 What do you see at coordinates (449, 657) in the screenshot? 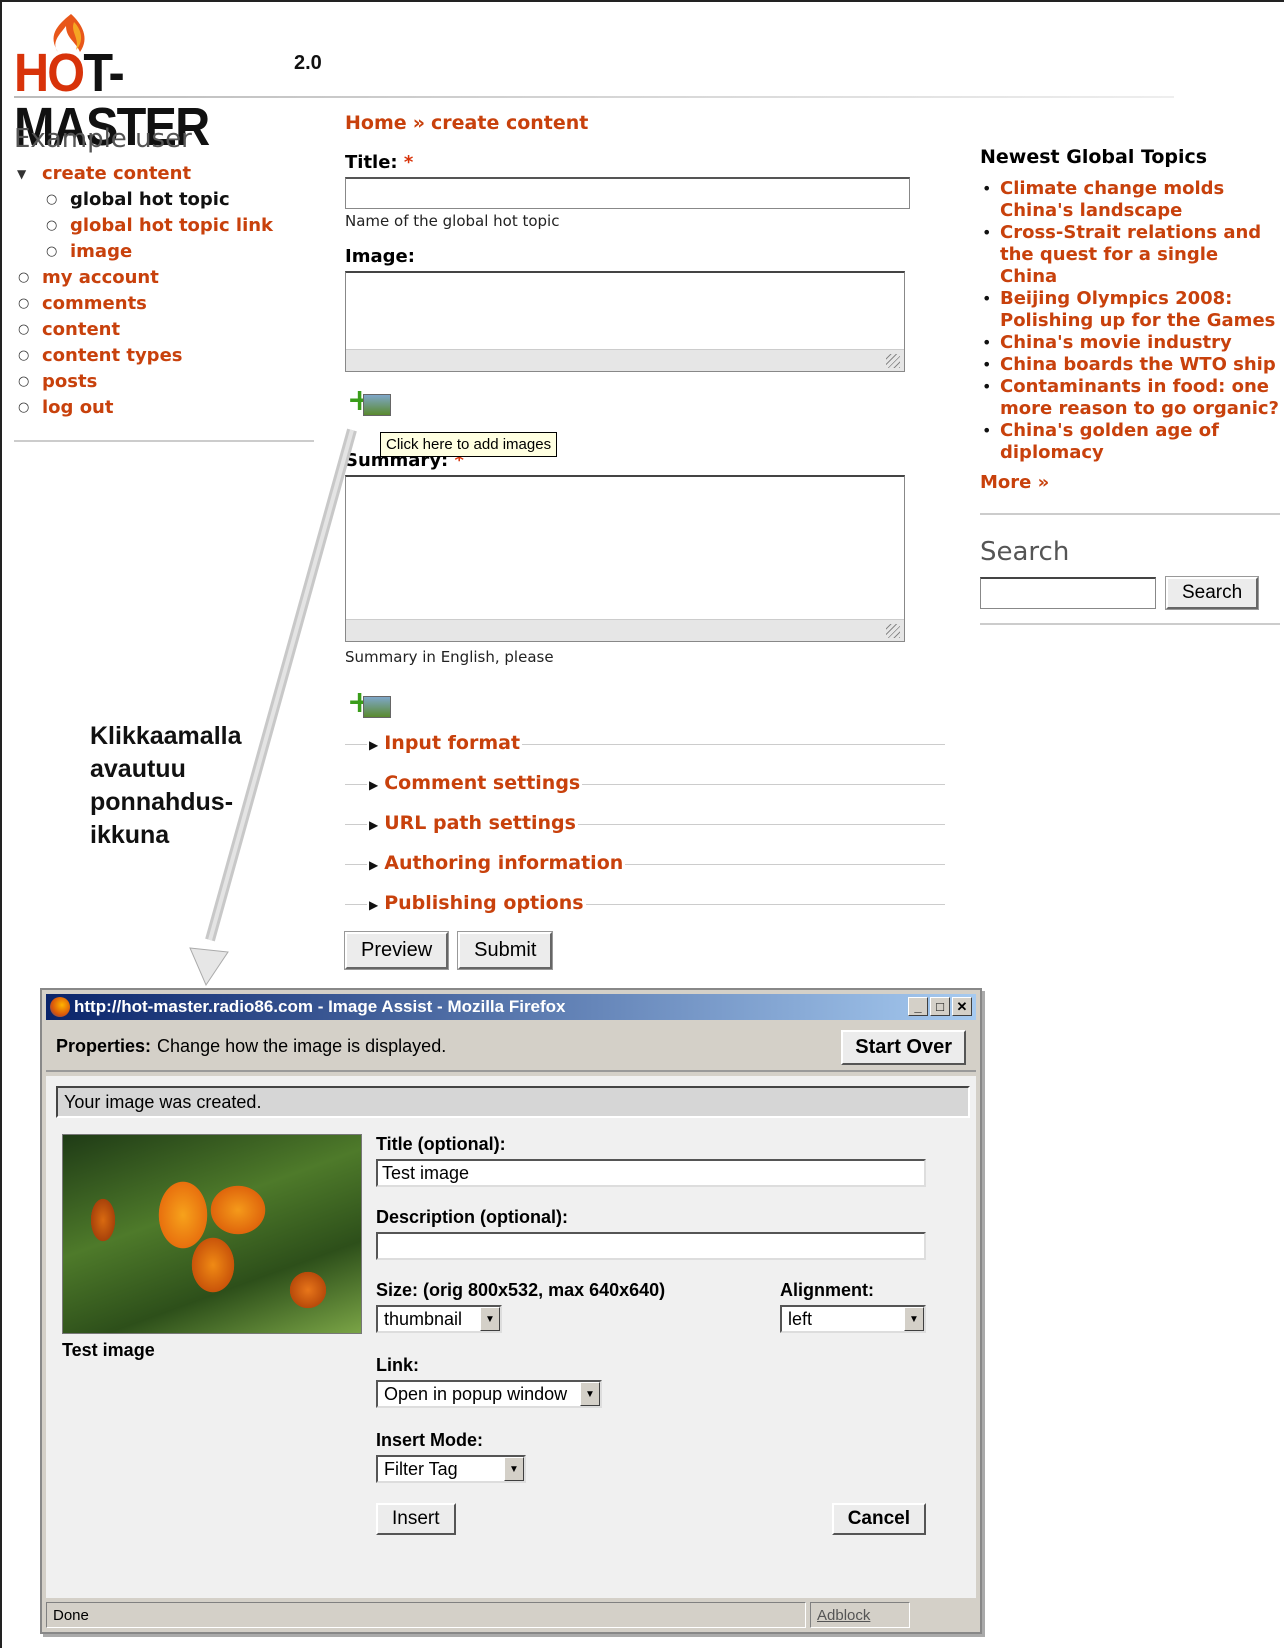
I see `summary-description: Summary in English, please` at bounding box center [449, 657].